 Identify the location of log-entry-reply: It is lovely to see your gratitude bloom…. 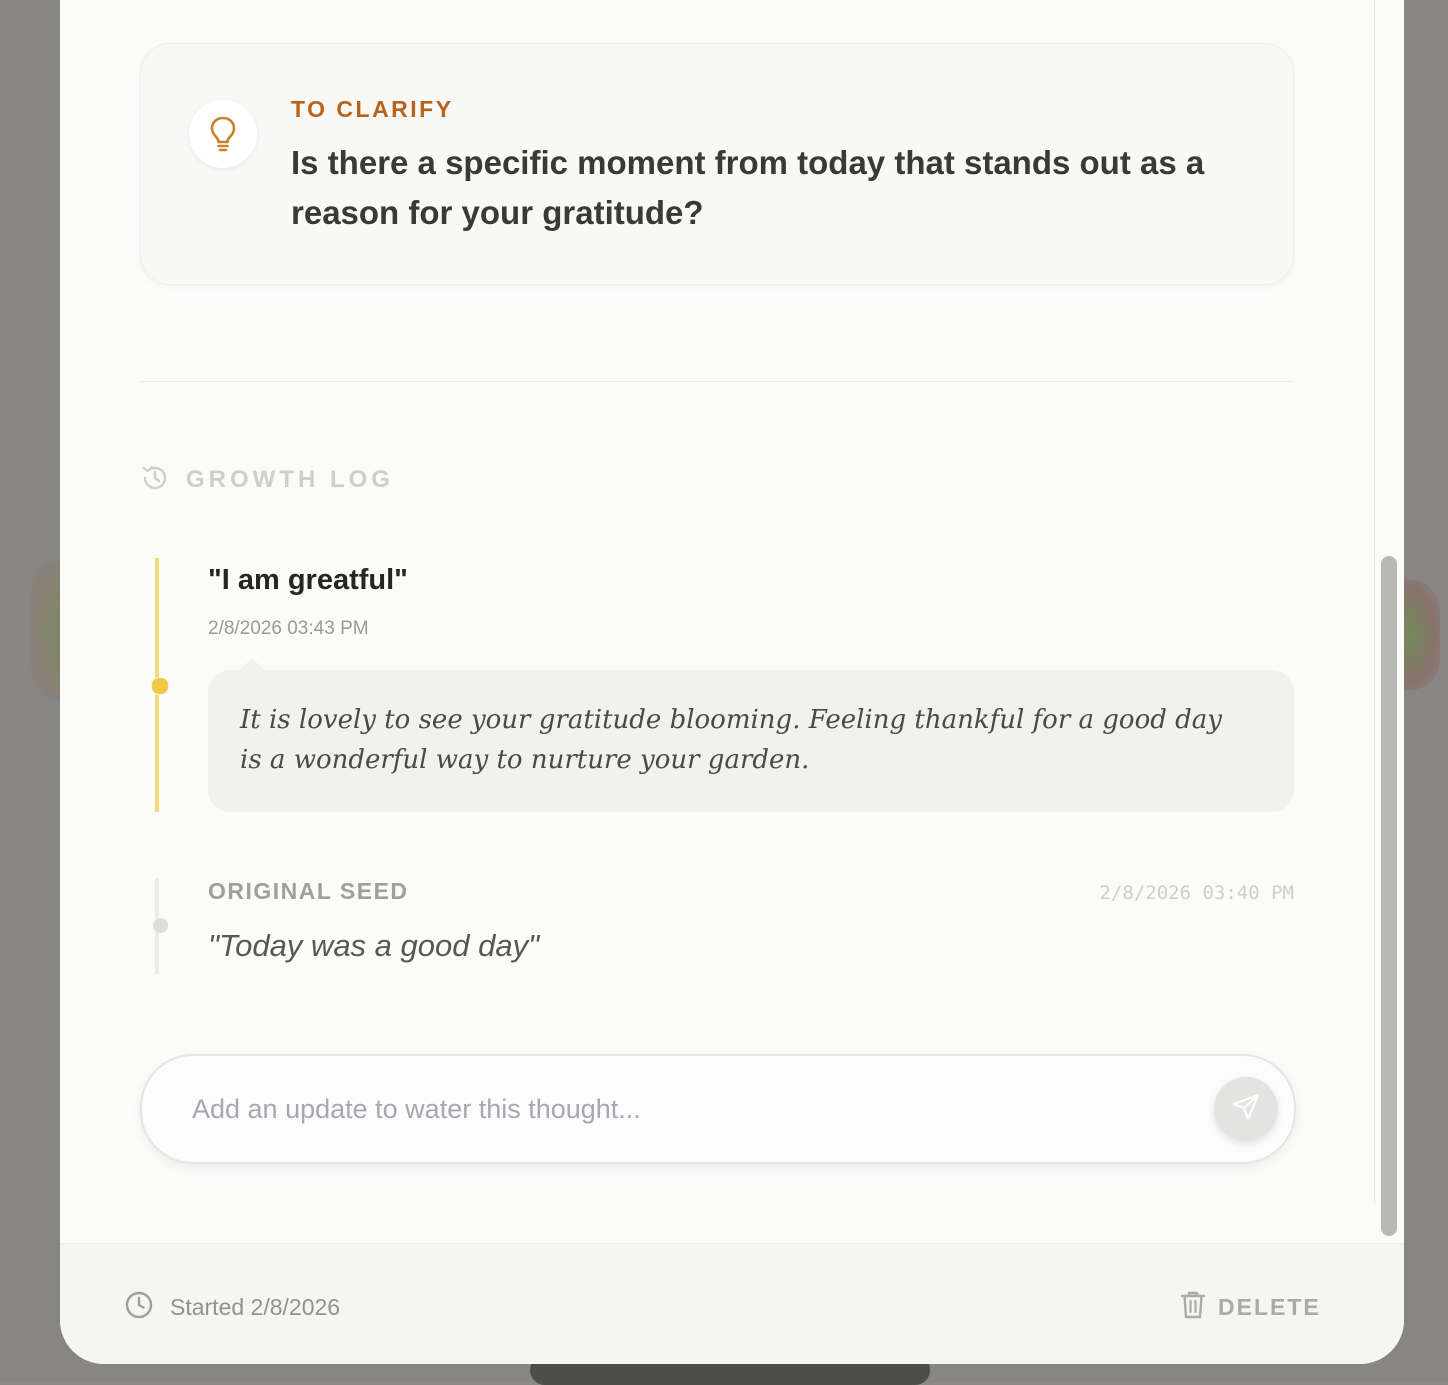
(751, 741).